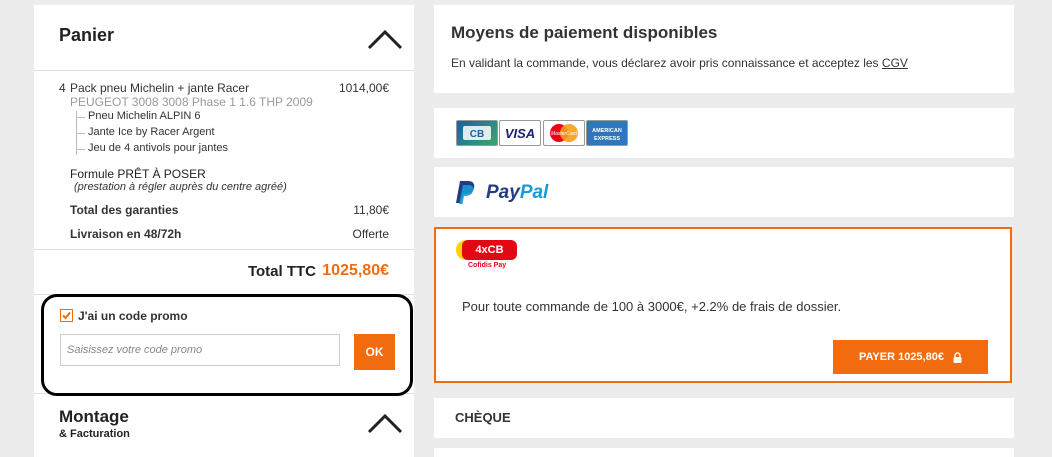  Describe the element at coordinates (724, 192) in the screenshot. I see `paypal-payment-option: PayPal` at that location.